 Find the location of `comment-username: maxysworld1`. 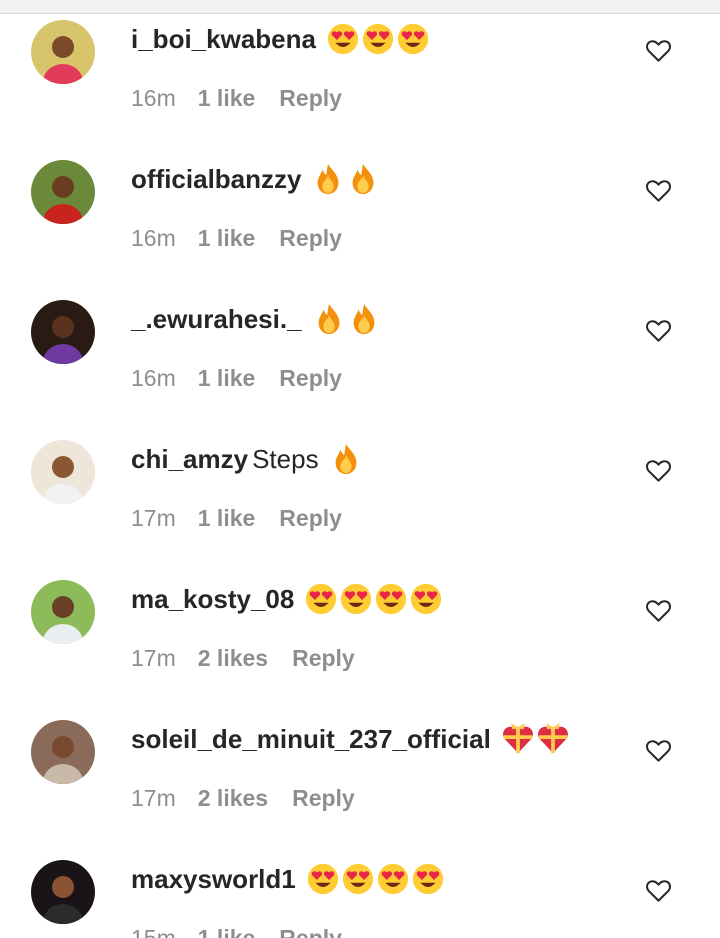

comment-username: maxysworld1 is located at coordinates (213, 879).